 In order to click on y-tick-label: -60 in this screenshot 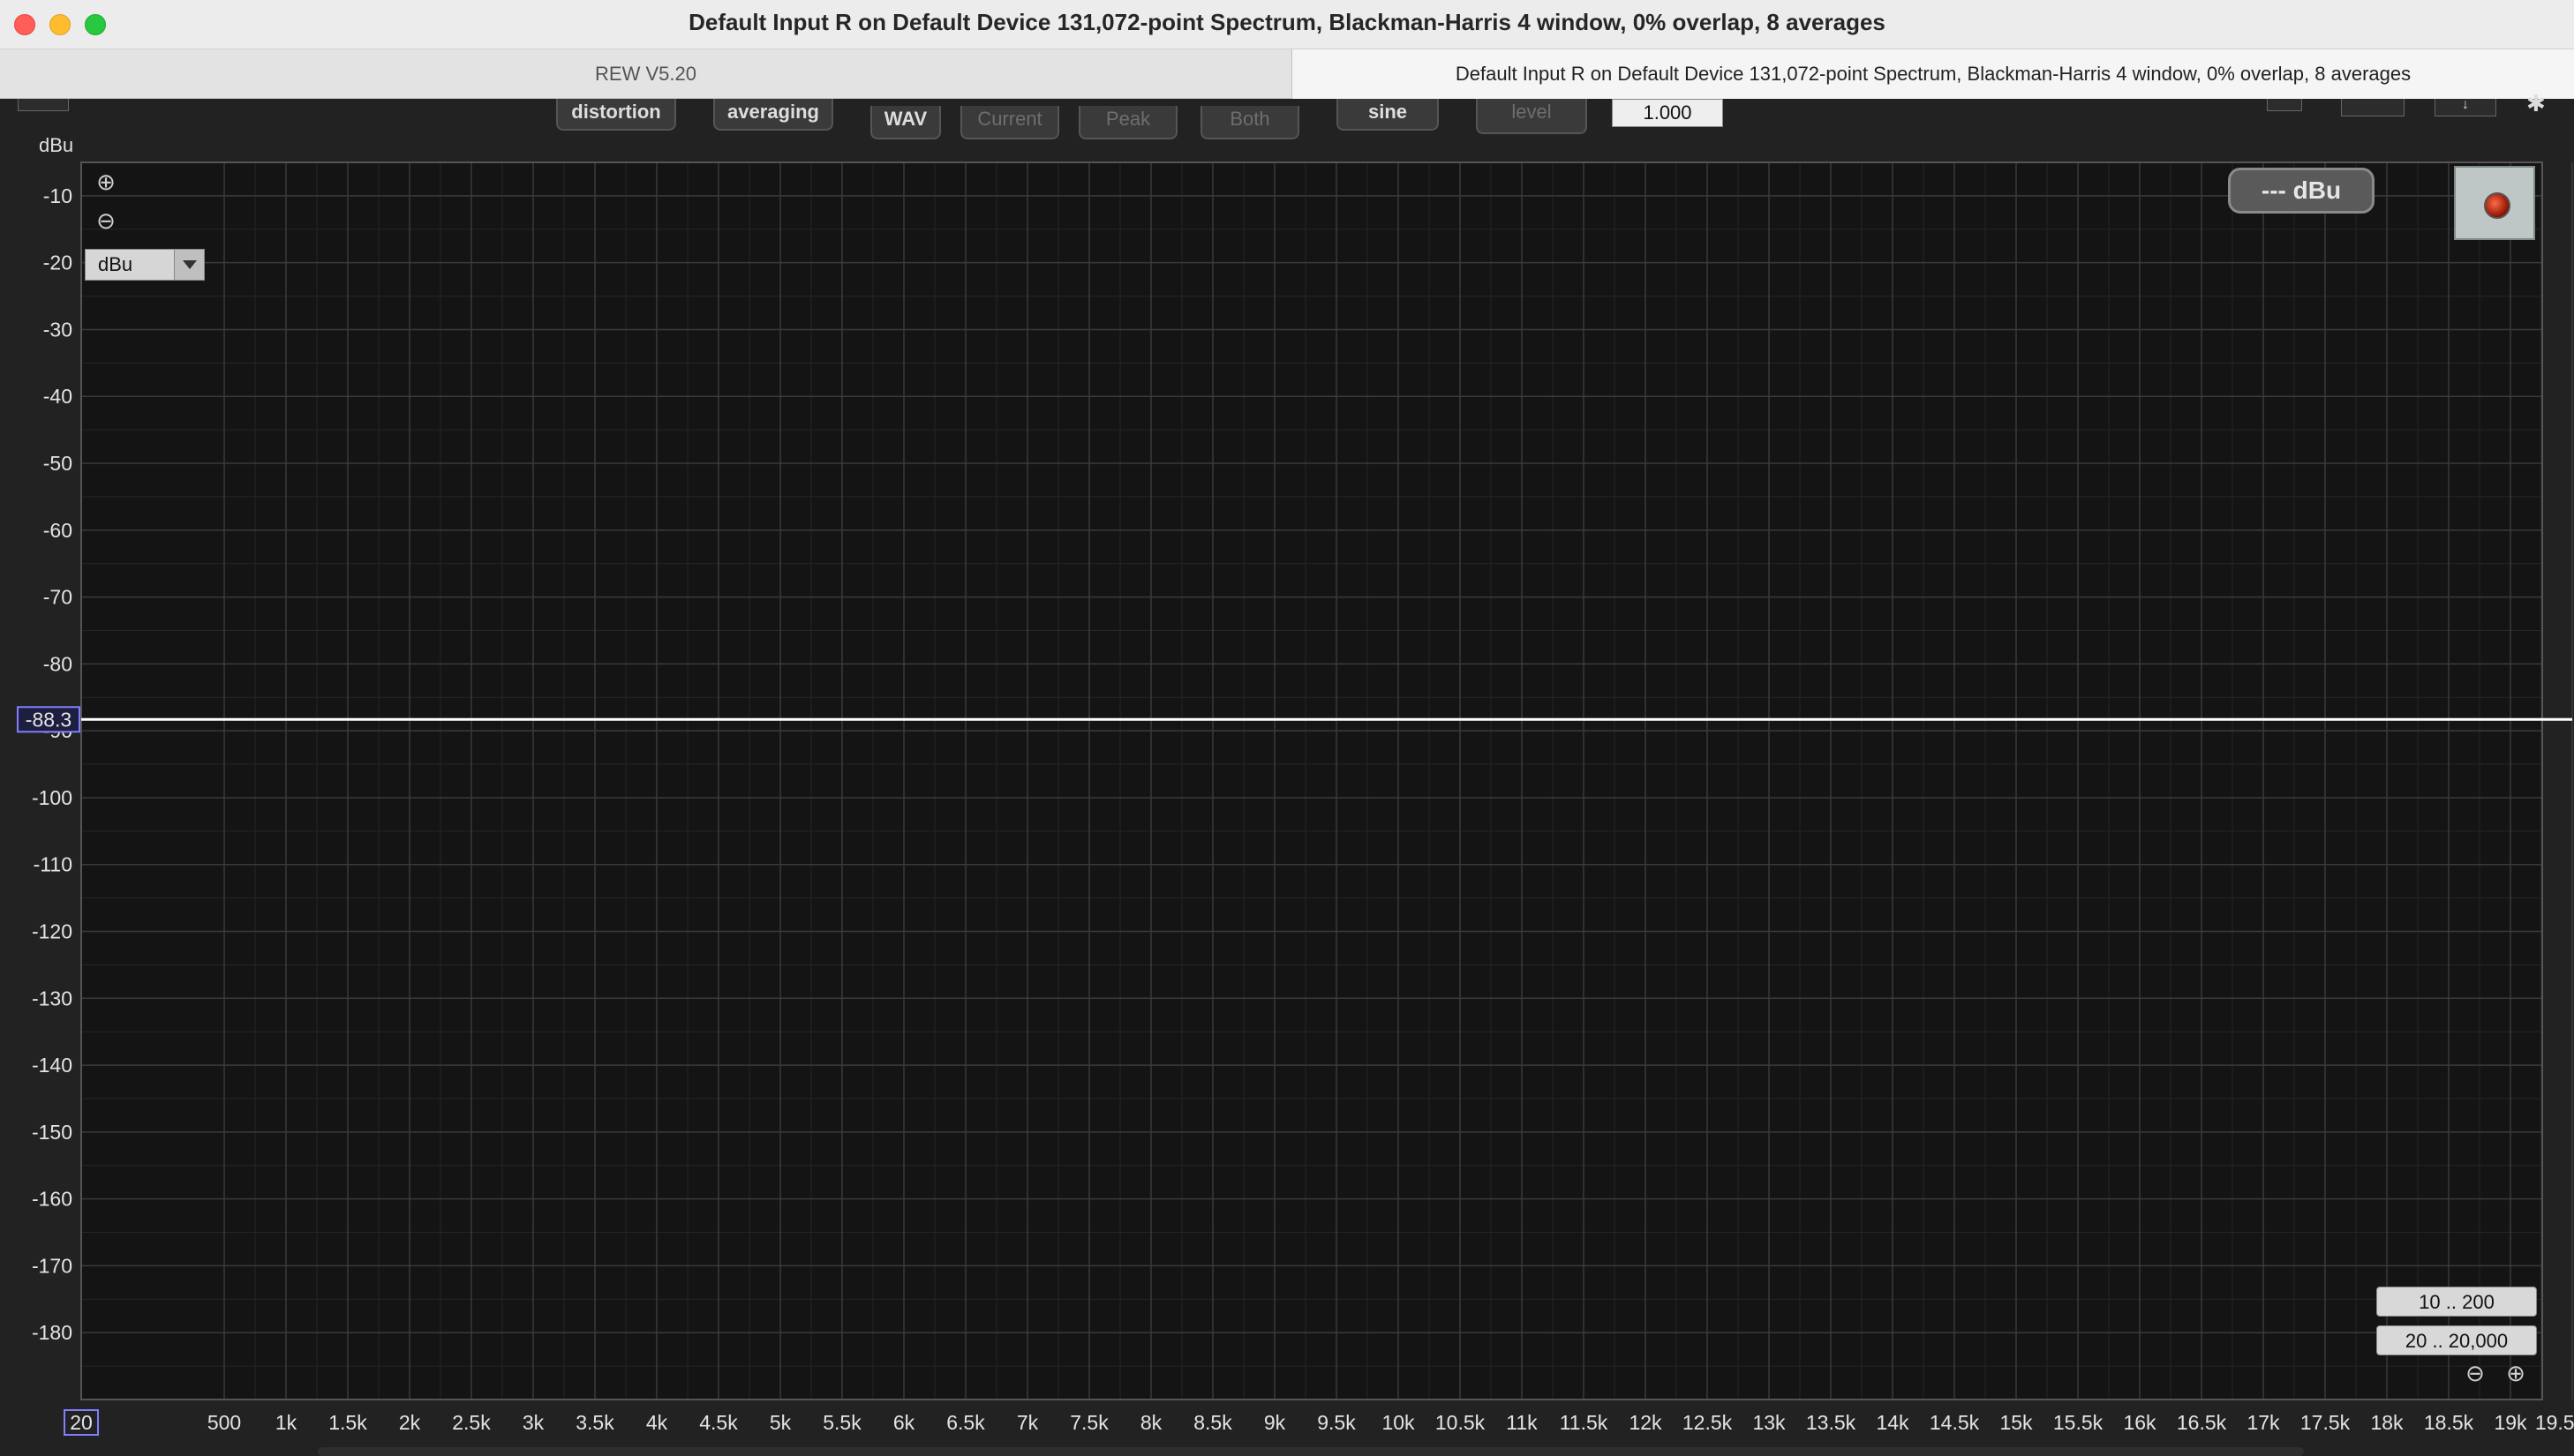, I will do `click(58, 530)`.